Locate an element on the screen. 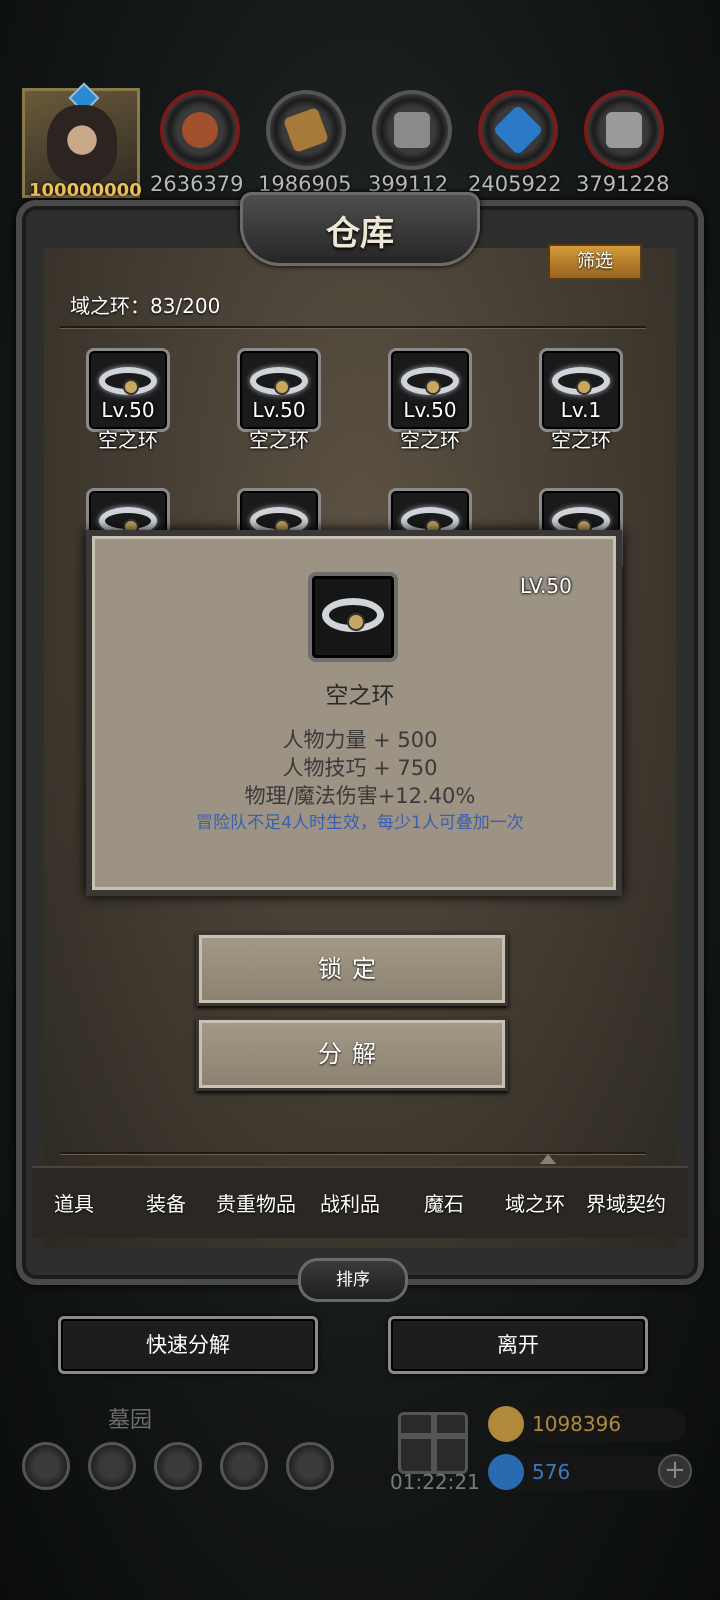  item-detail-level: LV.50 is located at coordinates (546, 586).